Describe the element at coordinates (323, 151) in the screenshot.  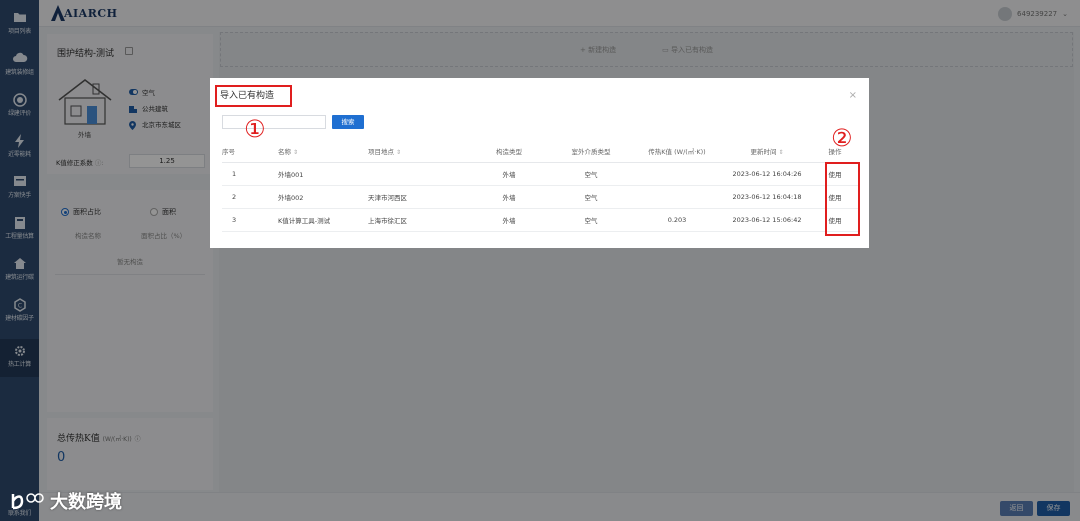
I see `col-name: 名称 ⇕` at that location.